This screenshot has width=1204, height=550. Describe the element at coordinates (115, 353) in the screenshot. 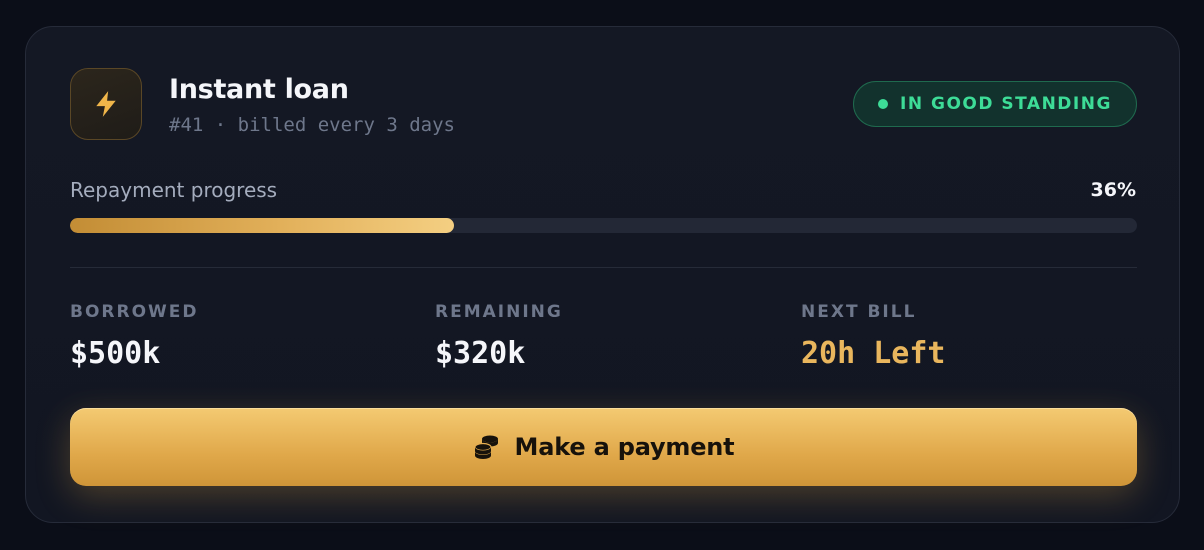

I see `stat-value: $500k` at that location.